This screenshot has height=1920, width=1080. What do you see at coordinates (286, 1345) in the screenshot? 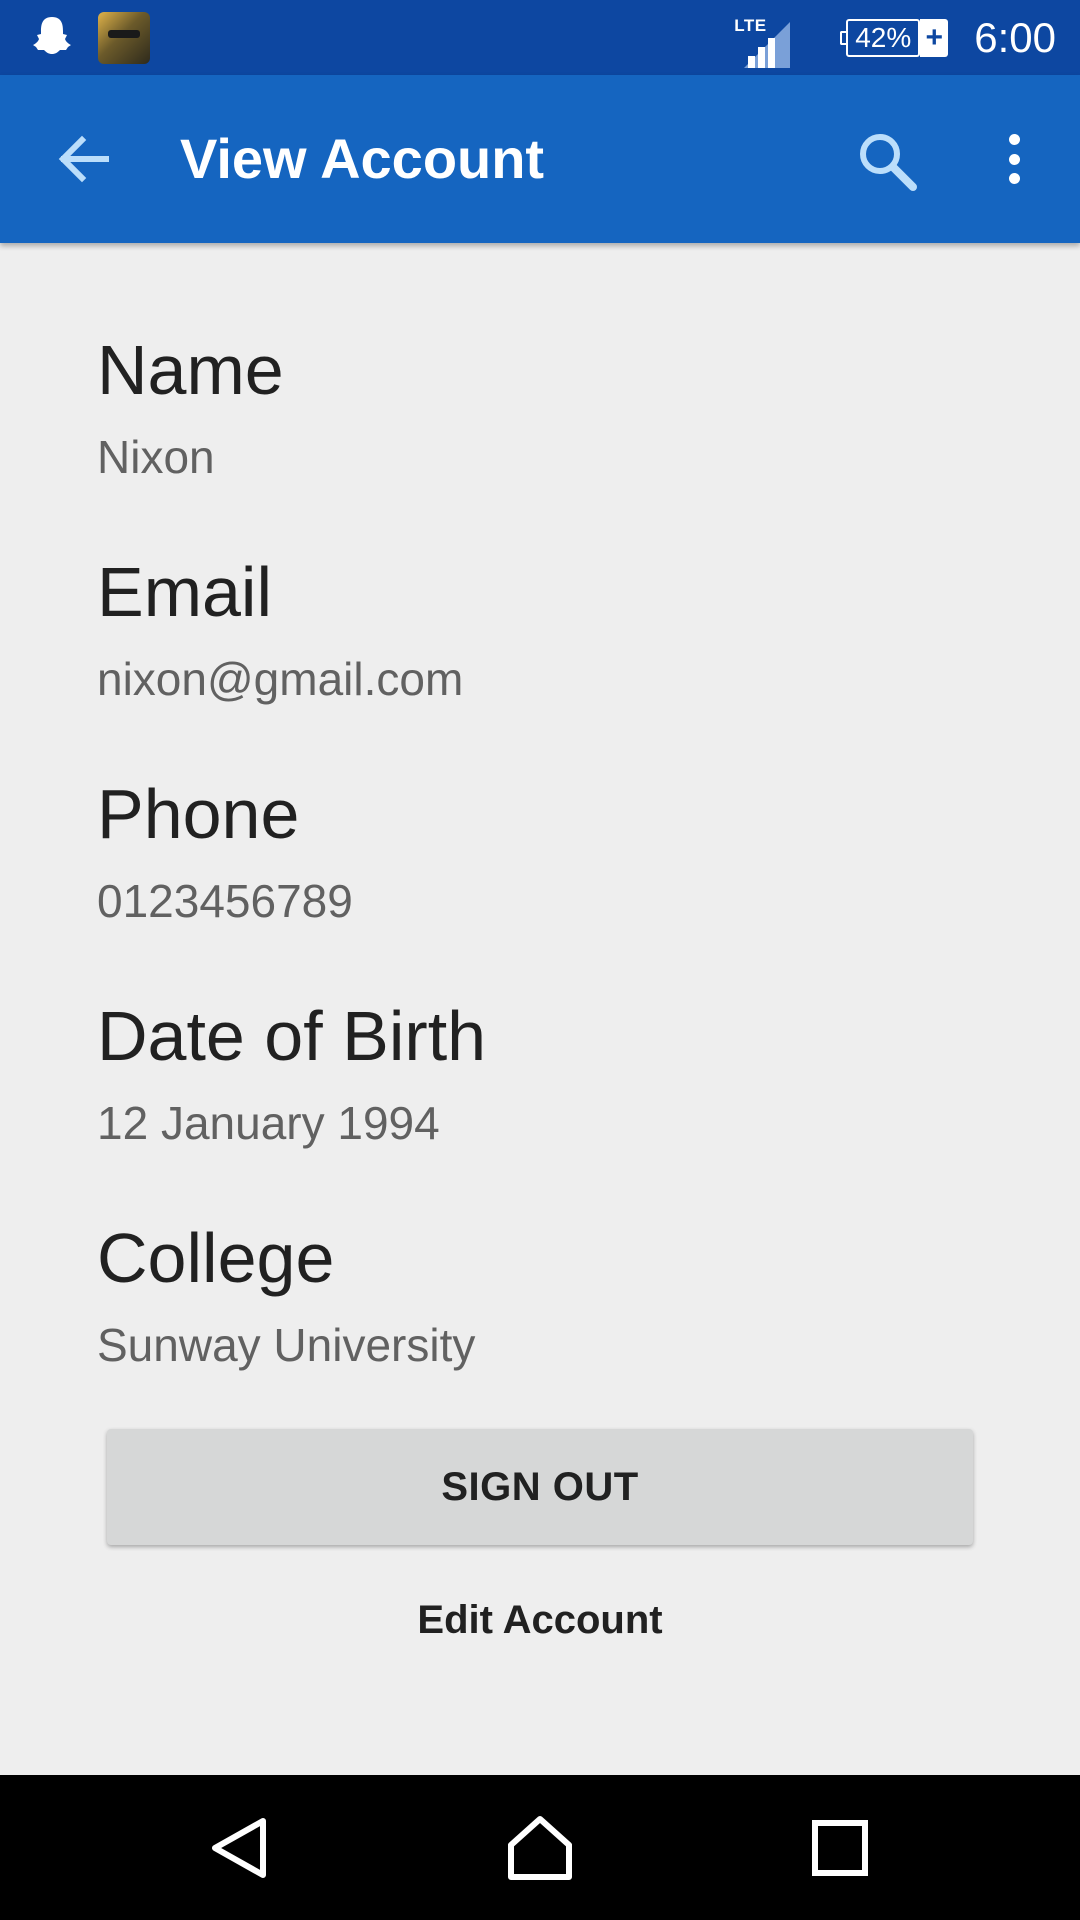
I see `college-value: Sunway University` at bounding box center [286, 1345].